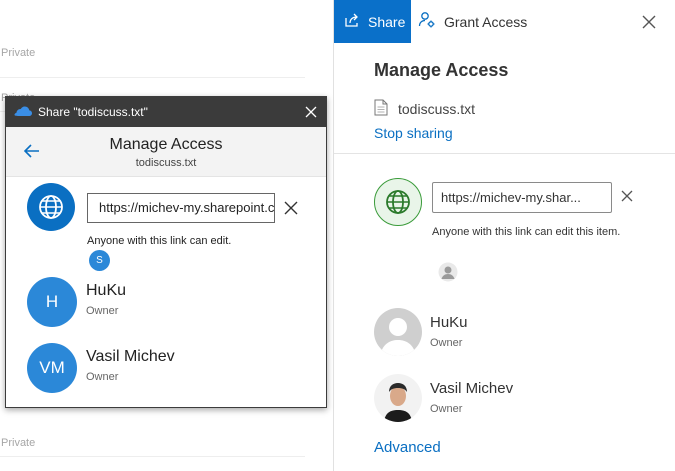 This screenshot has height=471, width=675. I want to click on list-item: H HuKu Owner, so click(177, 302).